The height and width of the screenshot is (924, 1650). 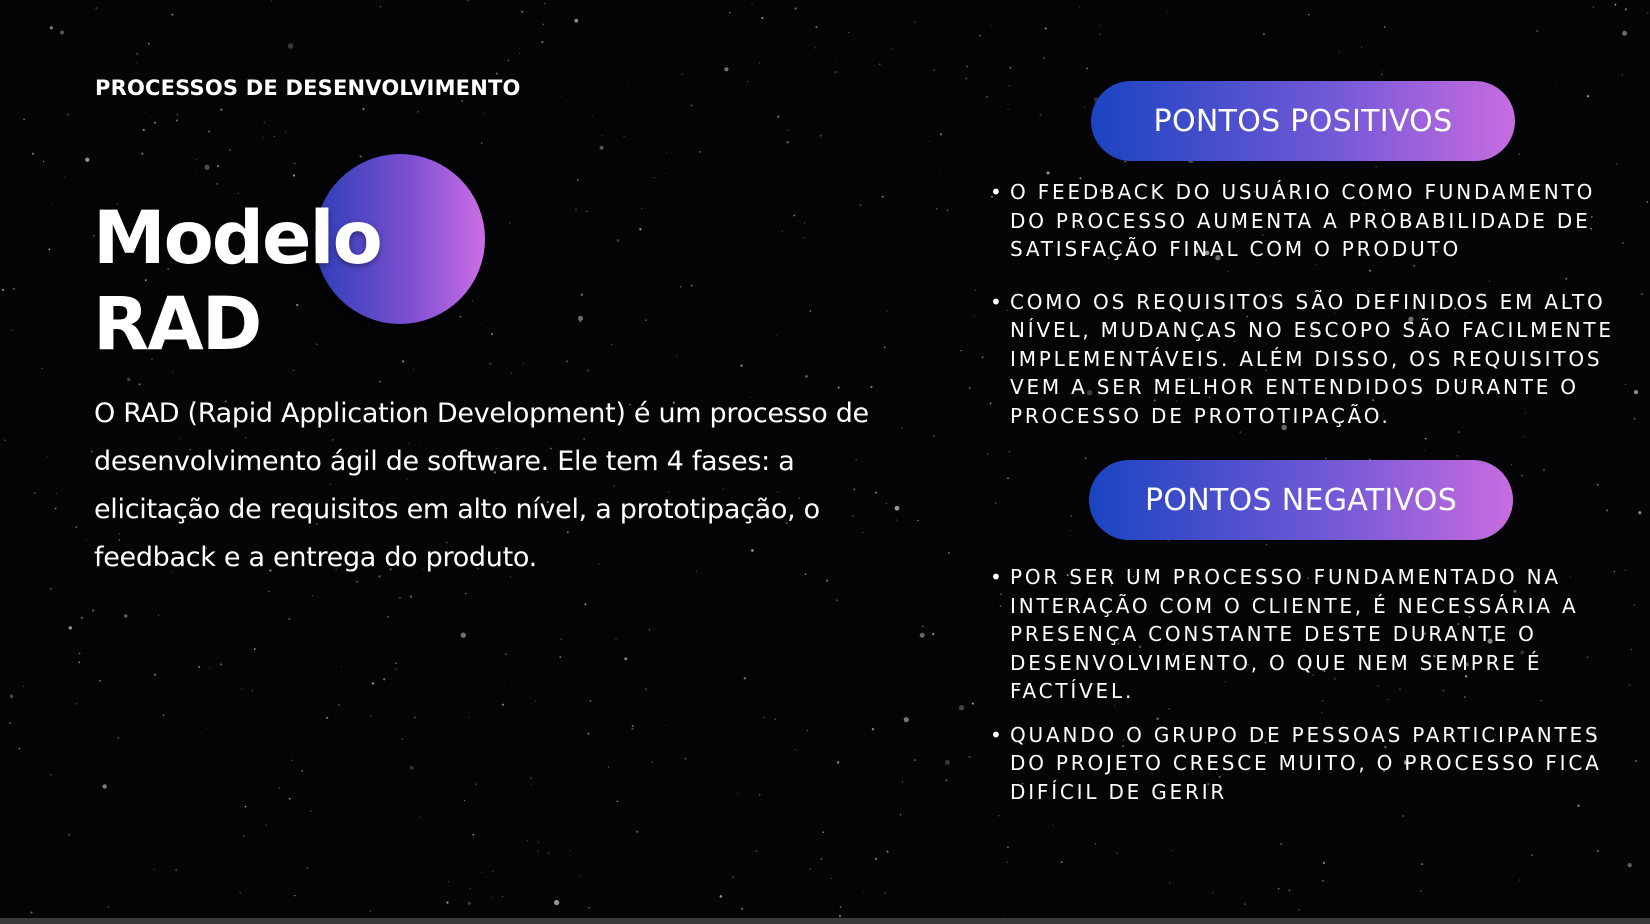 I want to click on positives-heading-pill: PONTOS POSITIVOS, so click(x=1303, y=121).